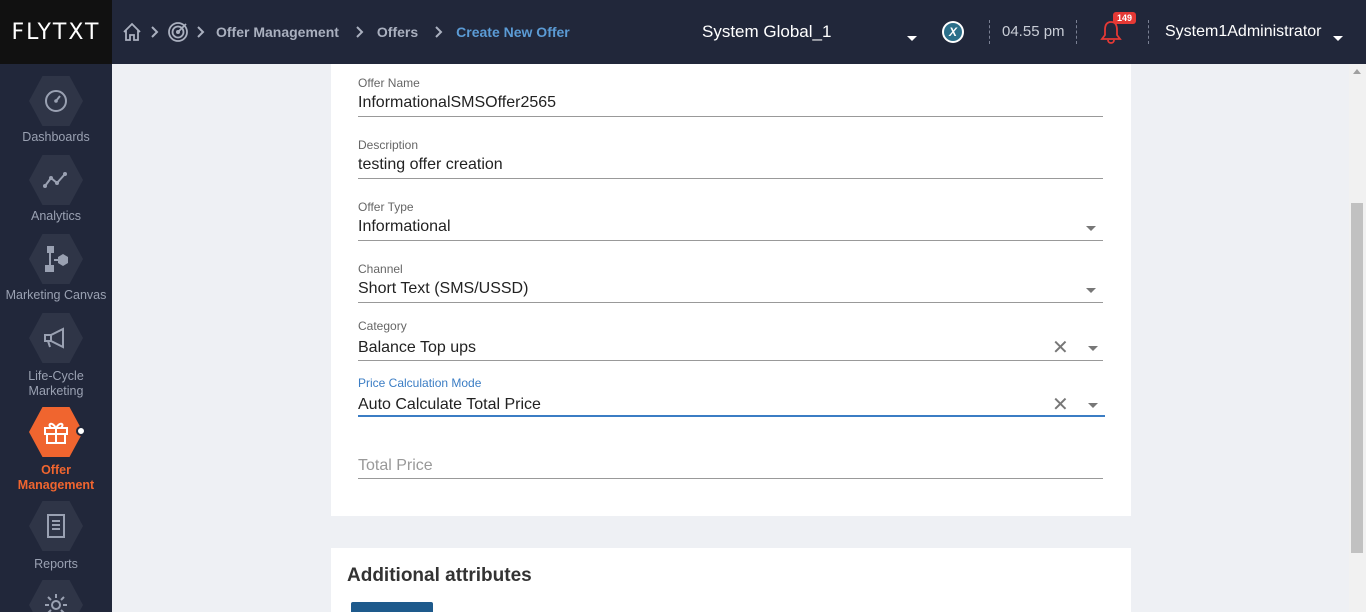 The width and height of the screenshot is (1366, 612). Describe the element at coordinates (420, 383) in the screenshot. I see `price-calculation-mode-label: Price Calculation Mode` at that location.